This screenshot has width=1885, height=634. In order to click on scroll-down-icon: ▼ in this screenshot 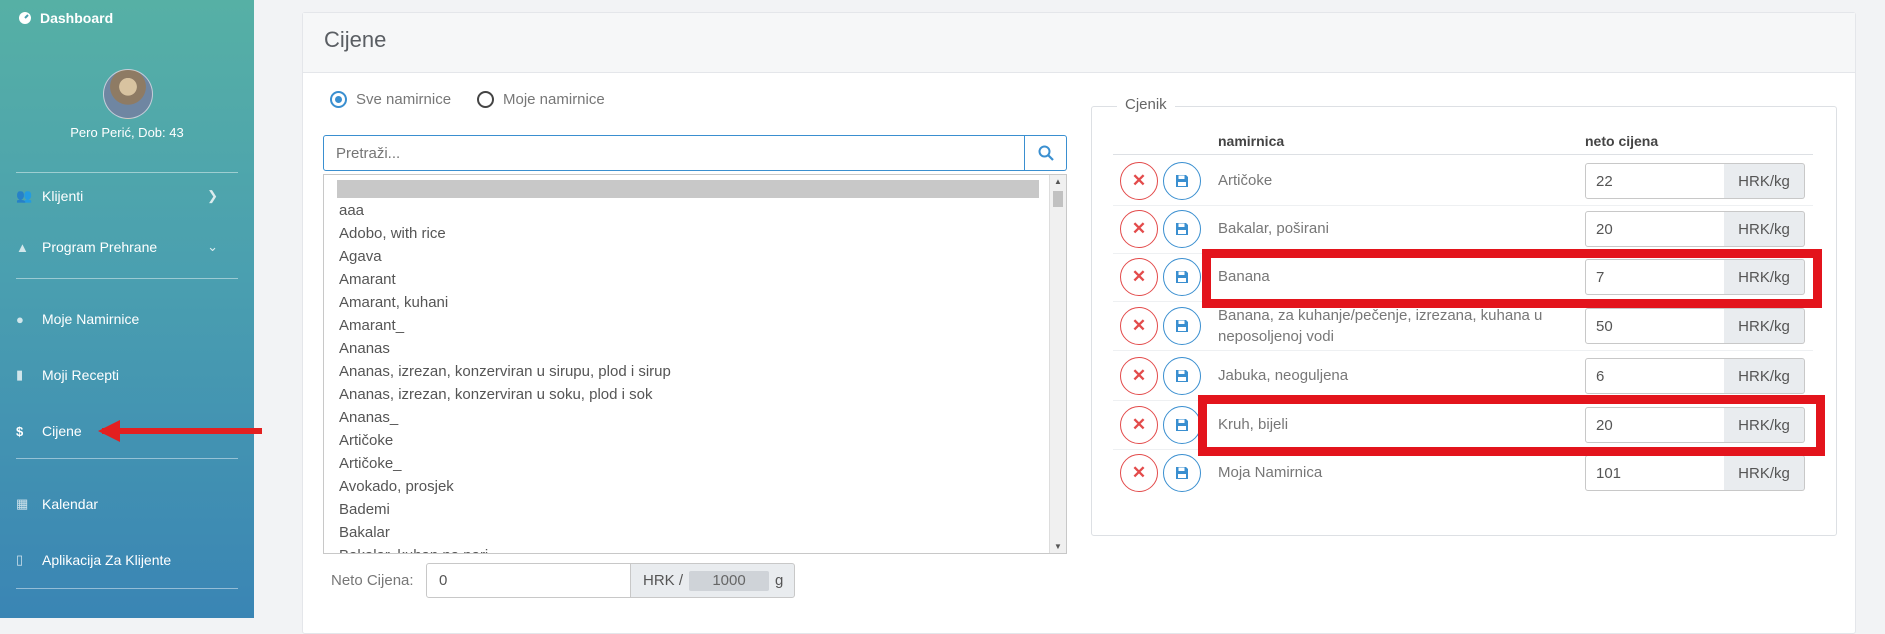, I will do `click(1058, 546)`.